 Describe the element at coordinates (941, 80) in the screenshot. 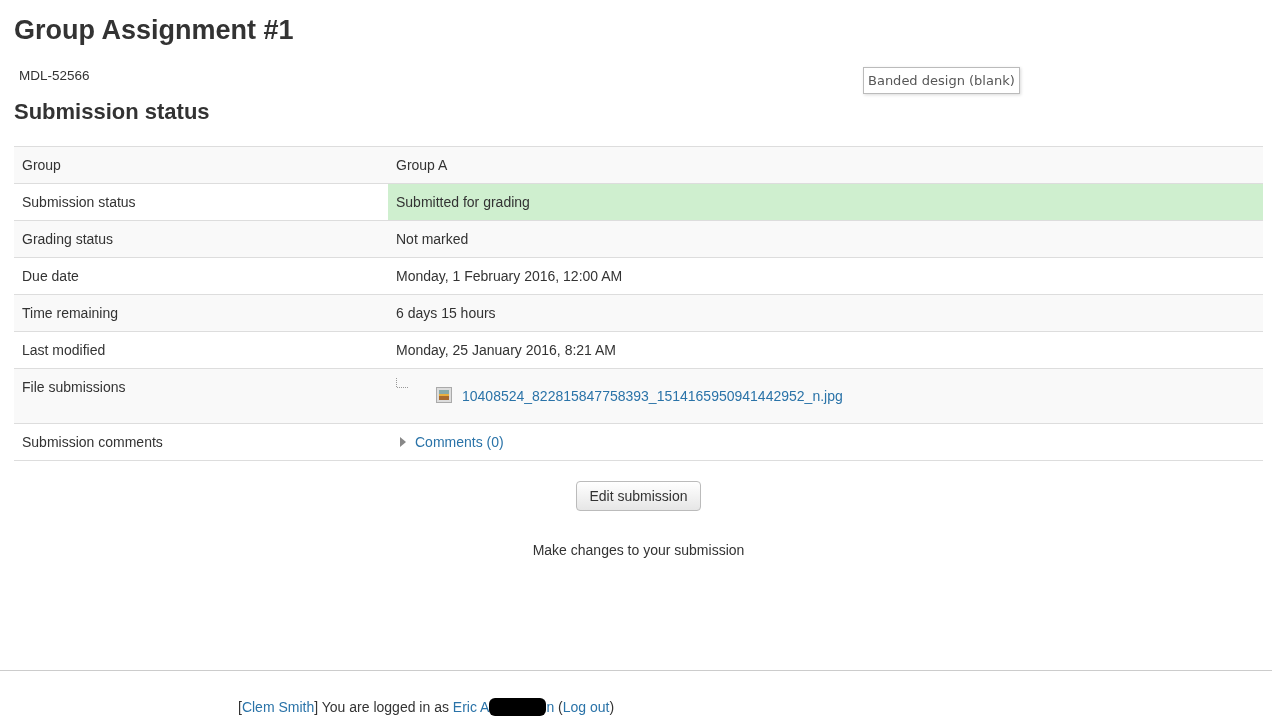

I see `tooltip: Banded design (blank)` at that location.